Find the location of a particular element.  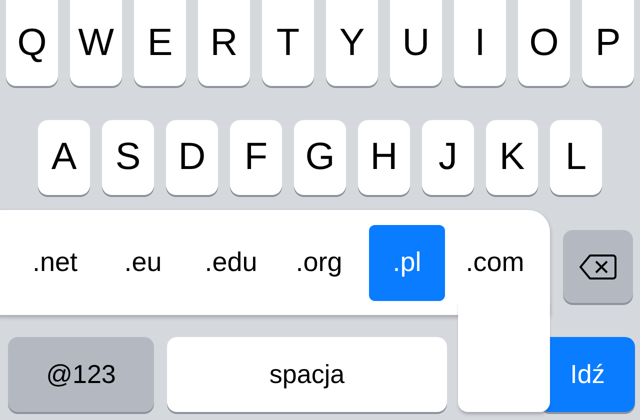

letter-key: J is located at coordinates (448, 157).